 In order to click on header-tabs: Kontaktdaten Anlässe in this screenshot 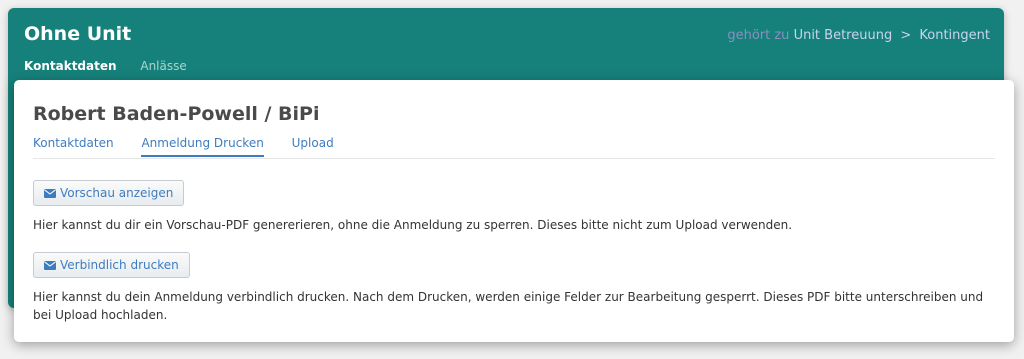, I will do `click(115, 66)`.